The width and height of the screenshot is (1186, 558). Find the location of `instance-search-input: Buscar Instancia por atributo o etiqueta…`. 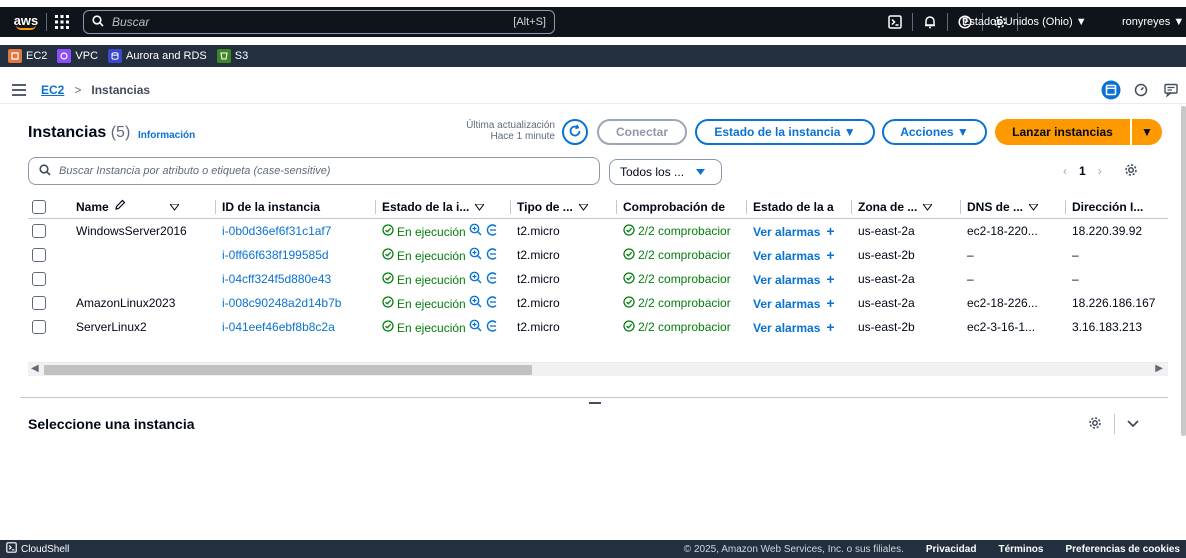

instance-search-input: Buscar Instancia por atributo o etiqueta… is located at coordinates (314, 171).